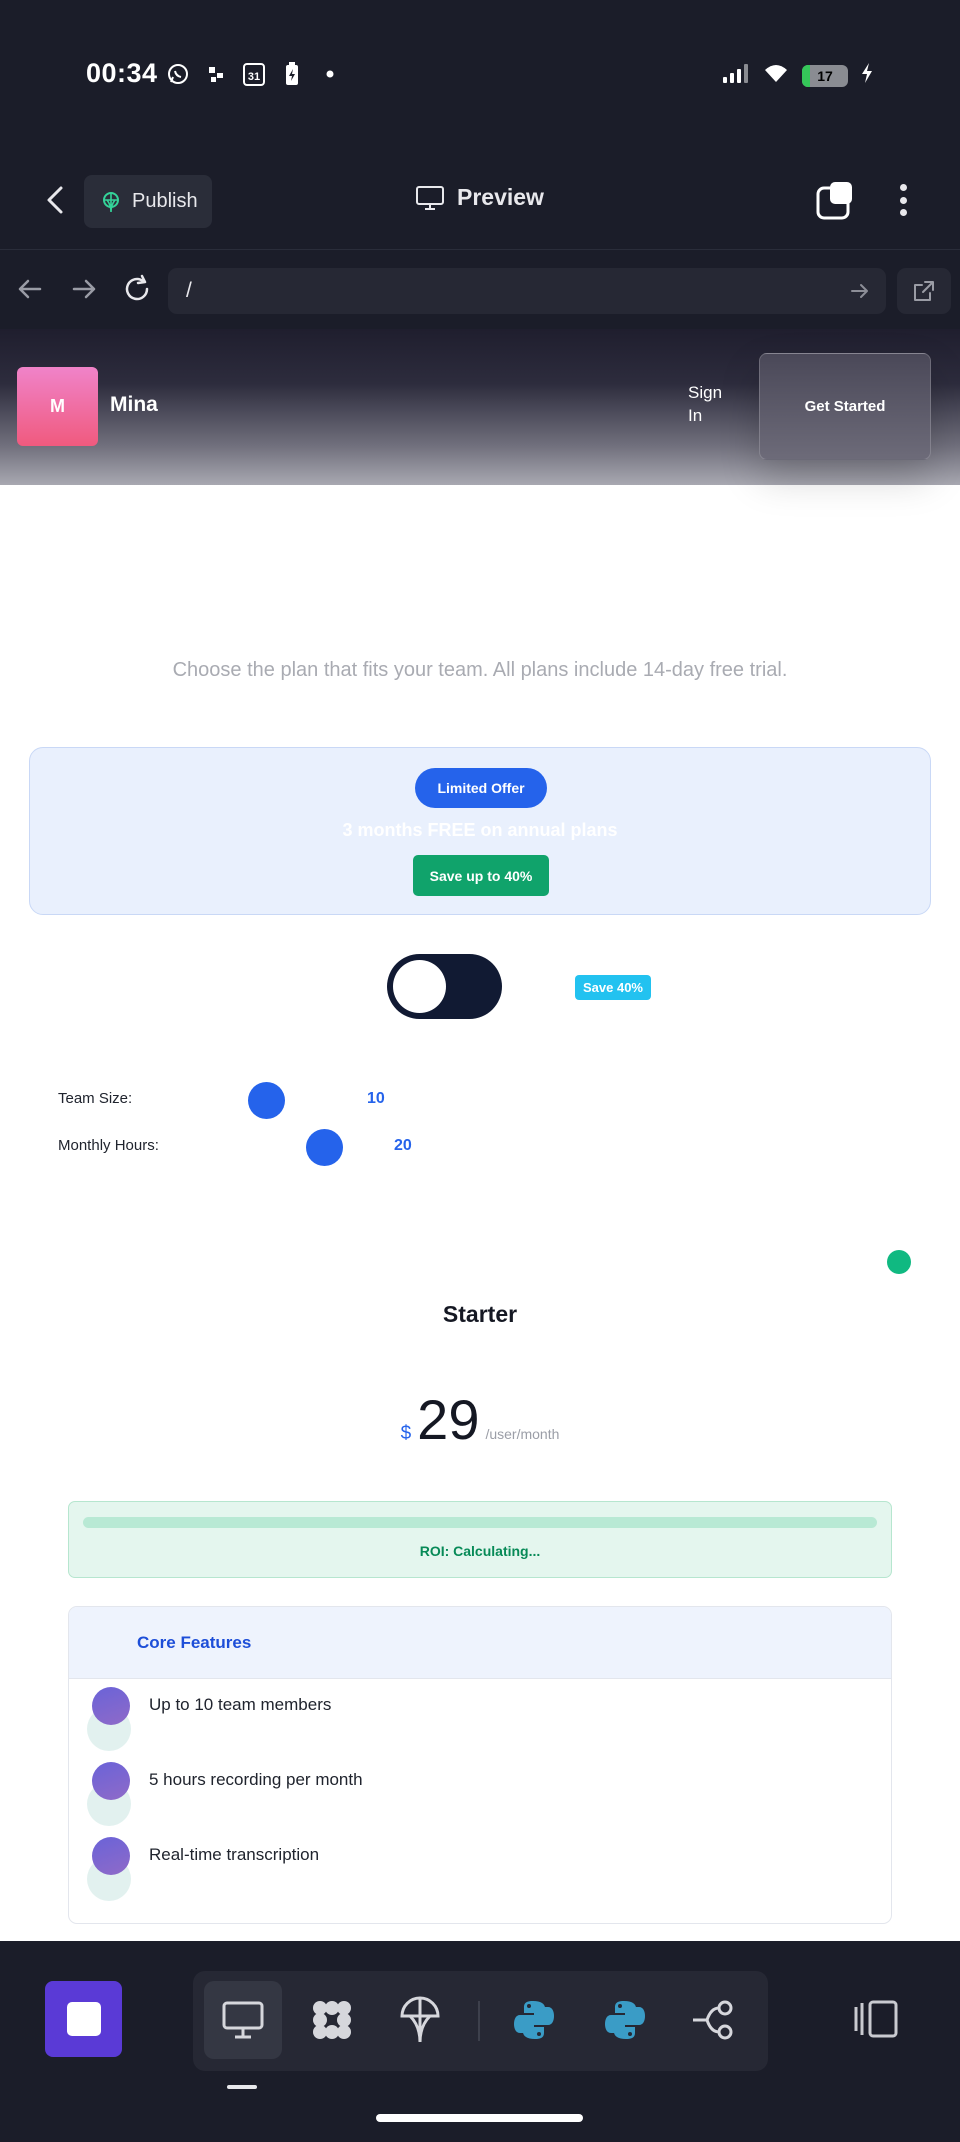 The height and width of the screenshot is (2142, 960). Describe the element at coordinates (480, 75) in the screenshot. I see `status-bar: 00:34 31 17` at that location.